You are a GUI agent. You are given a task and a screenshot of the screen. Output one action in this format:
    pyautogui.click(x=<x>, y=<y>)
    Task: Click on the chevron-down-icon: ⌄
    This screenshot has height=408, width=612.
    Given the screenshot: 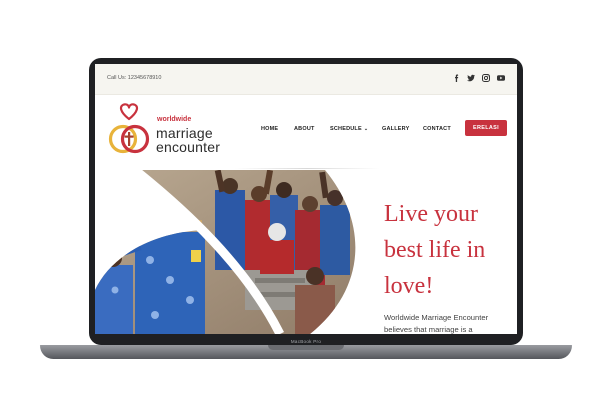 What is the action you would take?
    pyautogui.click(x=366, y=129)
    